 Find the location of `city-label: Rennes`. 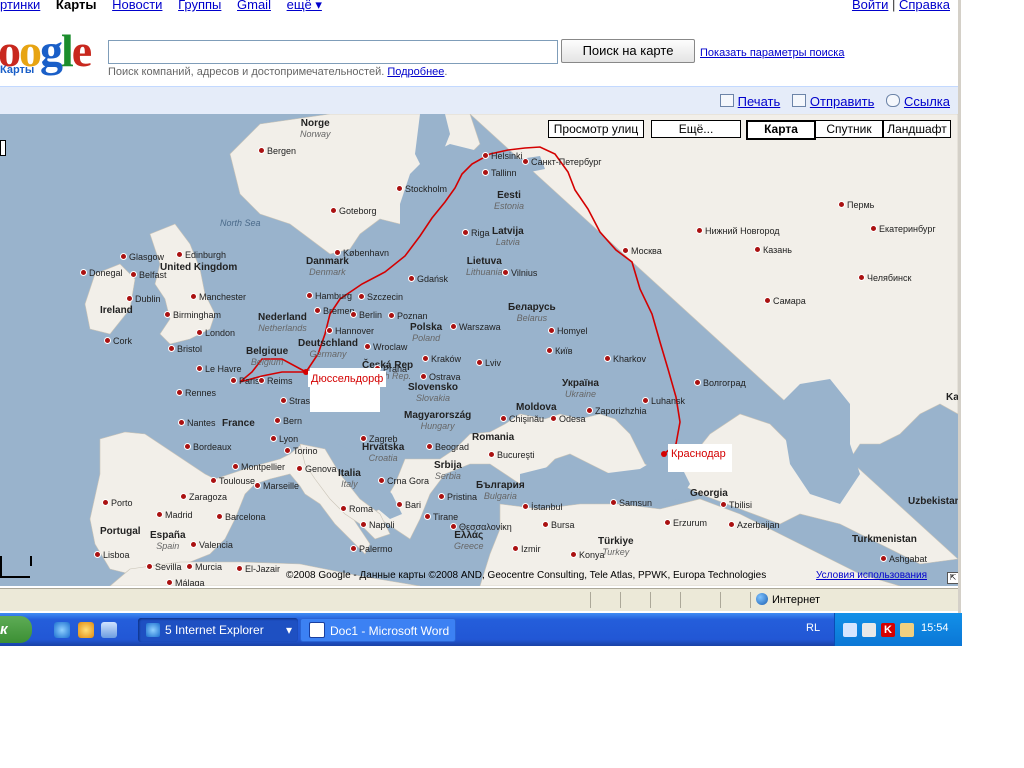

city-label: Rennes is located at coordinates (196, 393).